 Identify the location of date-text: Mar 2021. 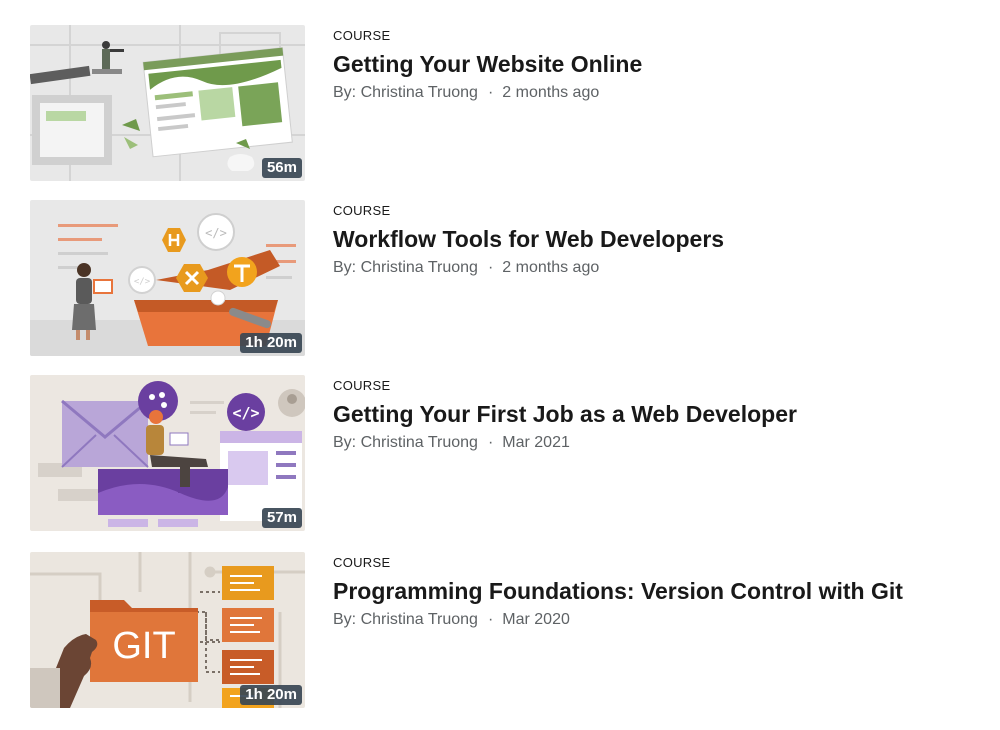
(536, 442).